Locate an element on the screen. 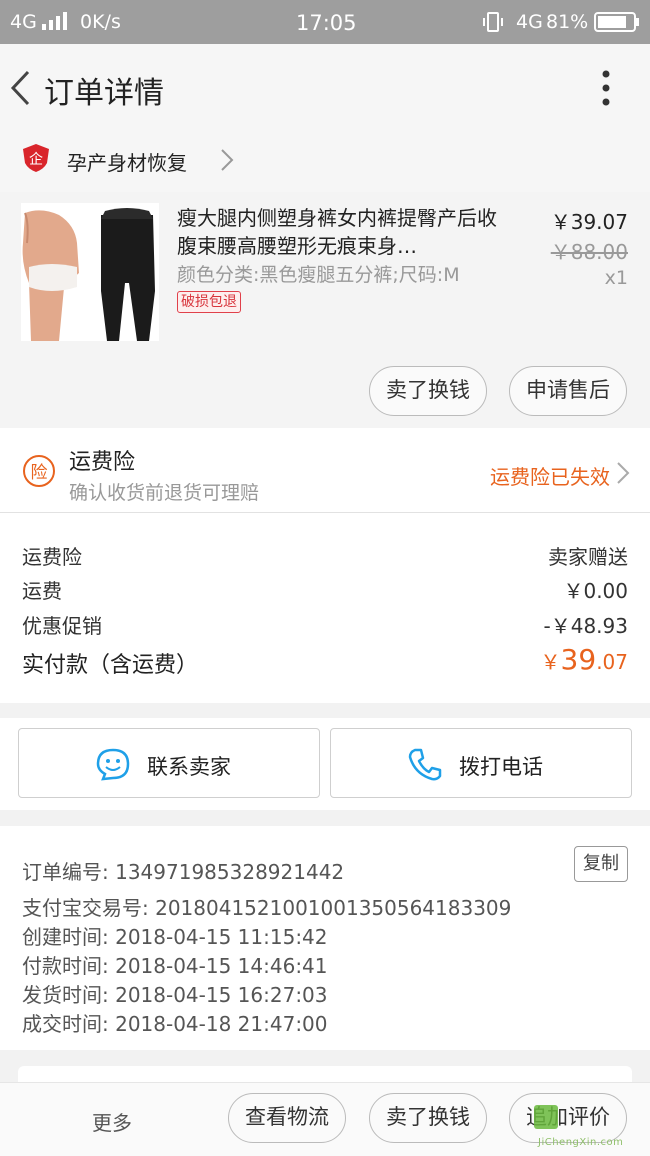 The width and height of the screenshot is (650, 1156). insurance-status: 运费险已失效 is located at coordinates (550, 477).